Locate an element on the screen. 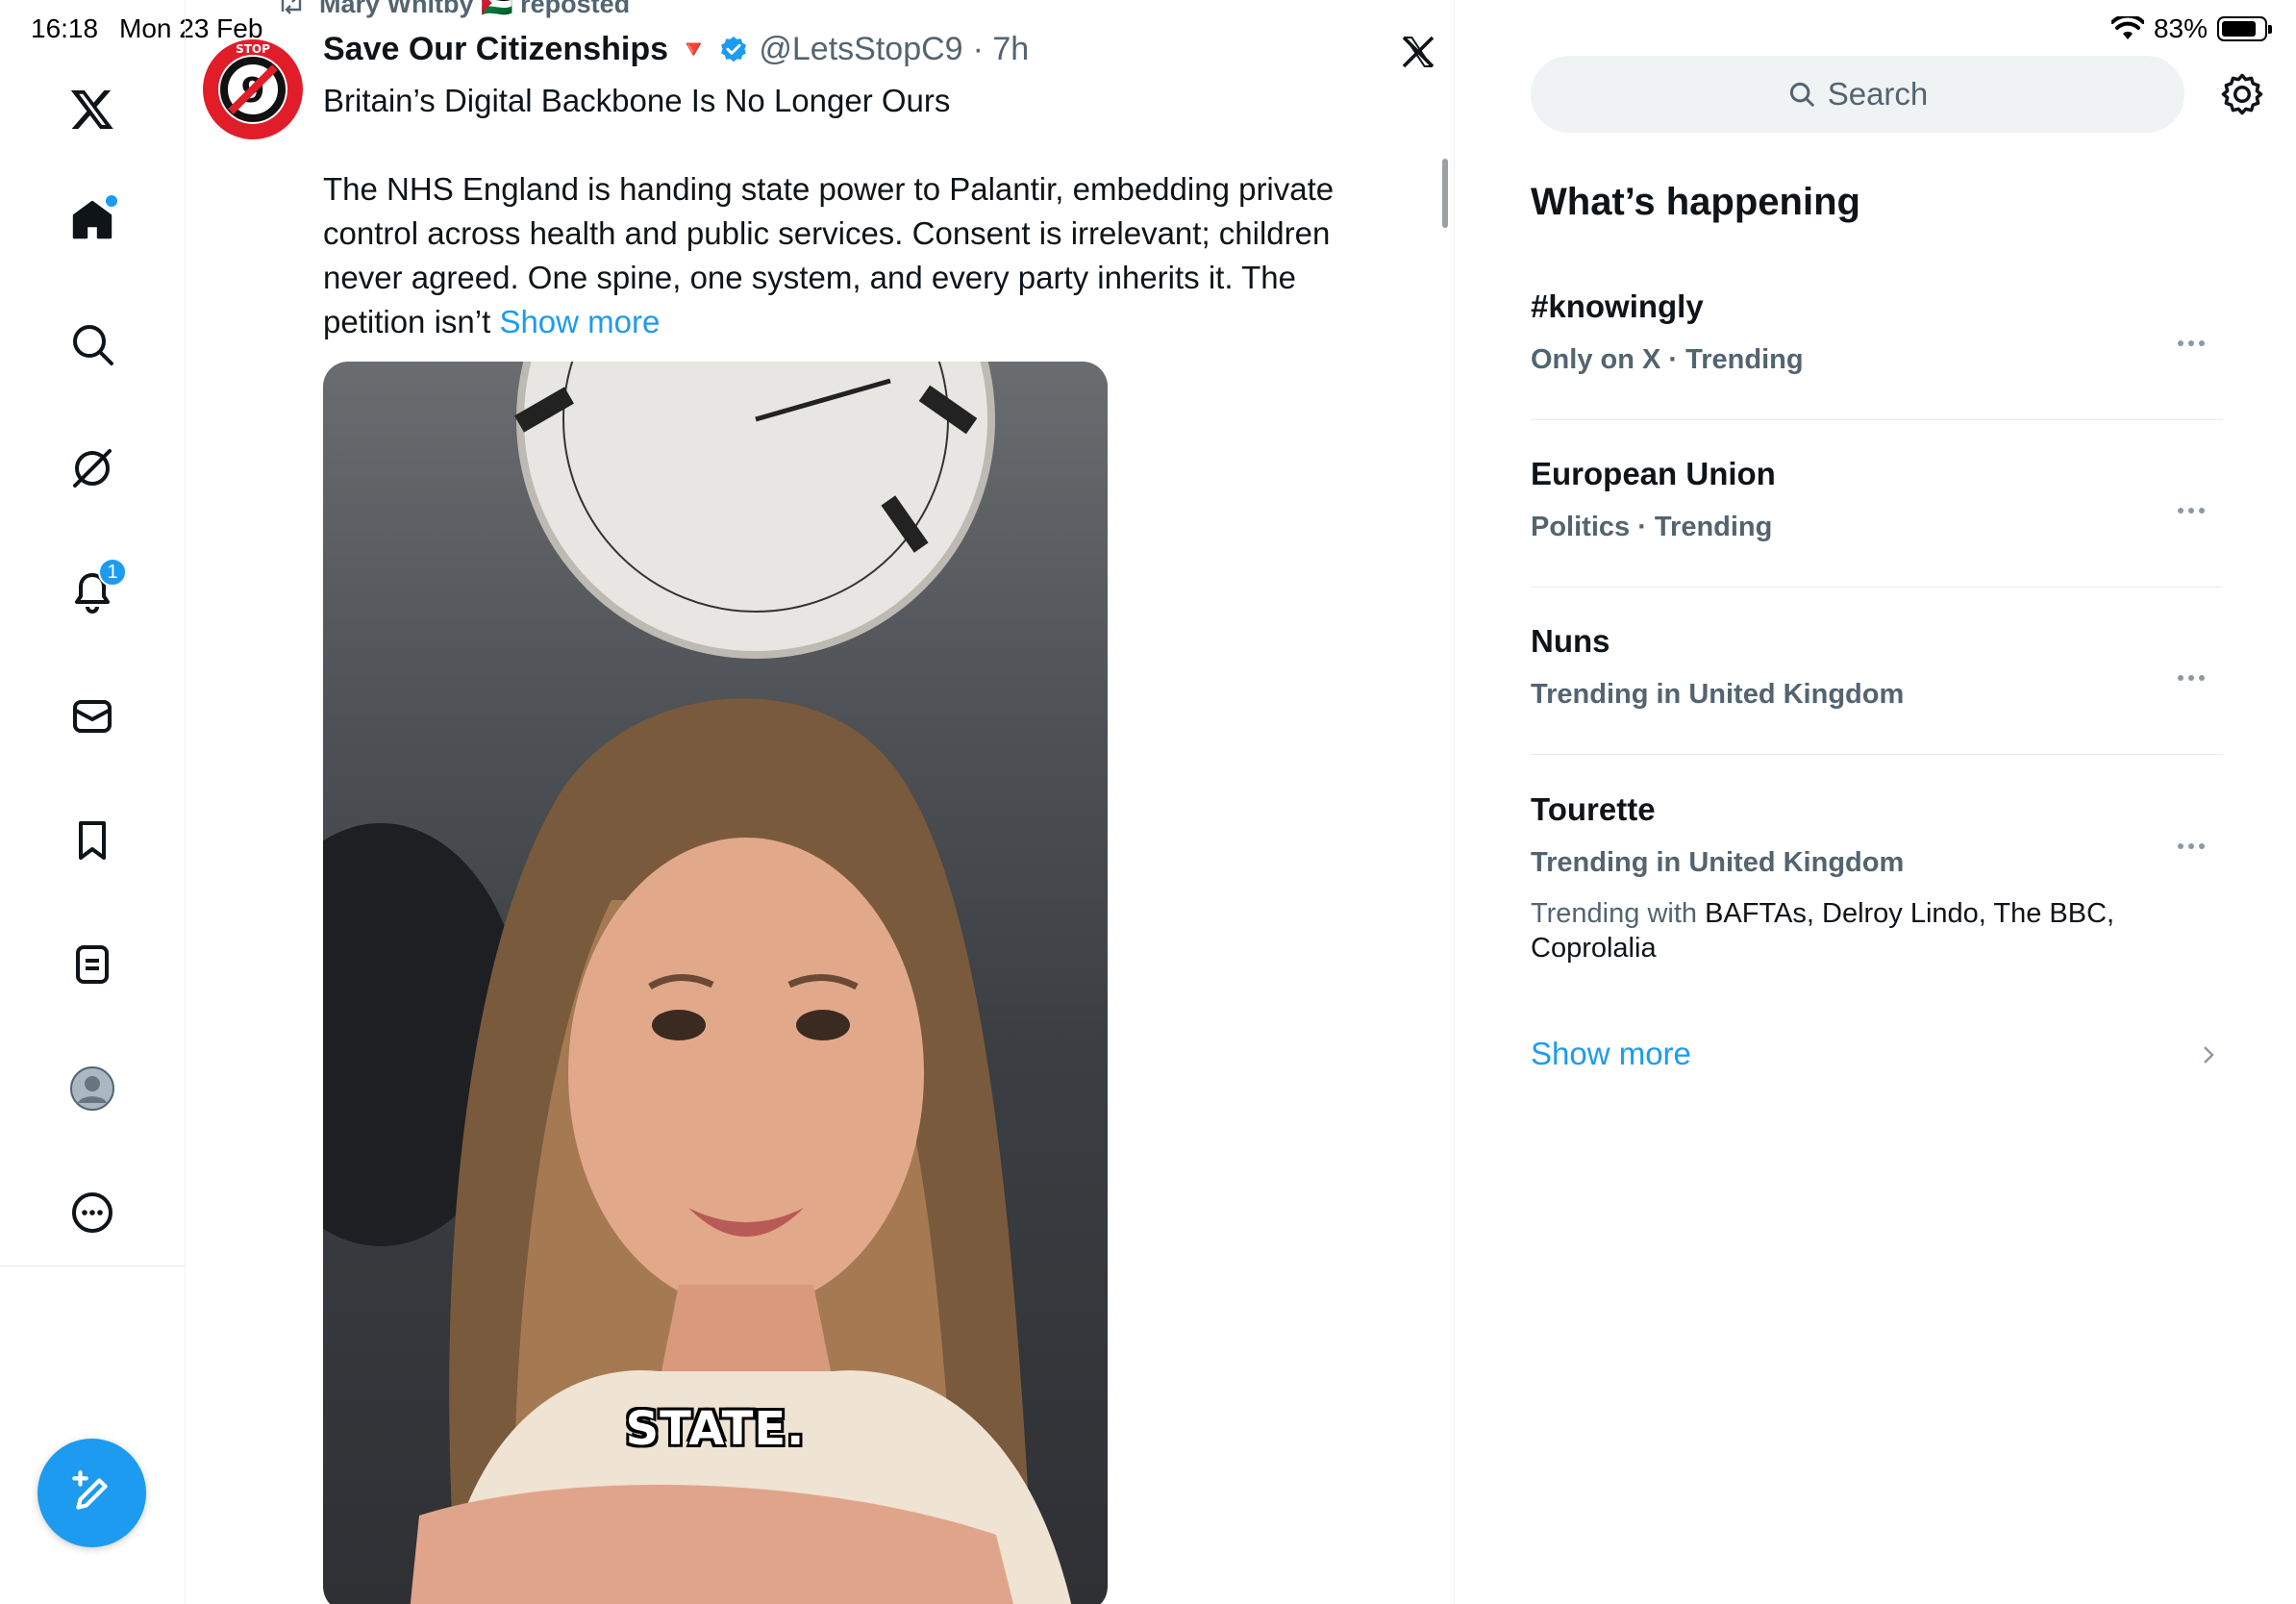 This screenshot has width=2296, height=1604. search-input: Search is located at coordinates (1857, 94).